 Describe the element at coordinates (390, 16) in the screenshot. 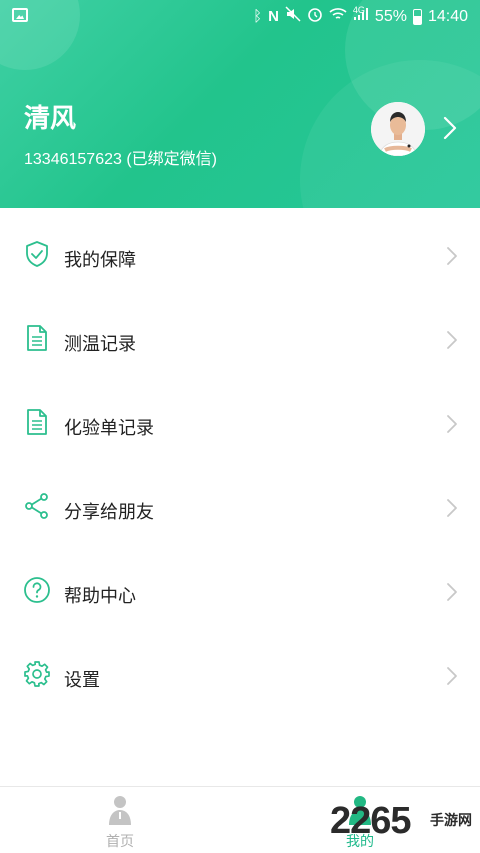

I see `battery-percent: 55%` at that location.